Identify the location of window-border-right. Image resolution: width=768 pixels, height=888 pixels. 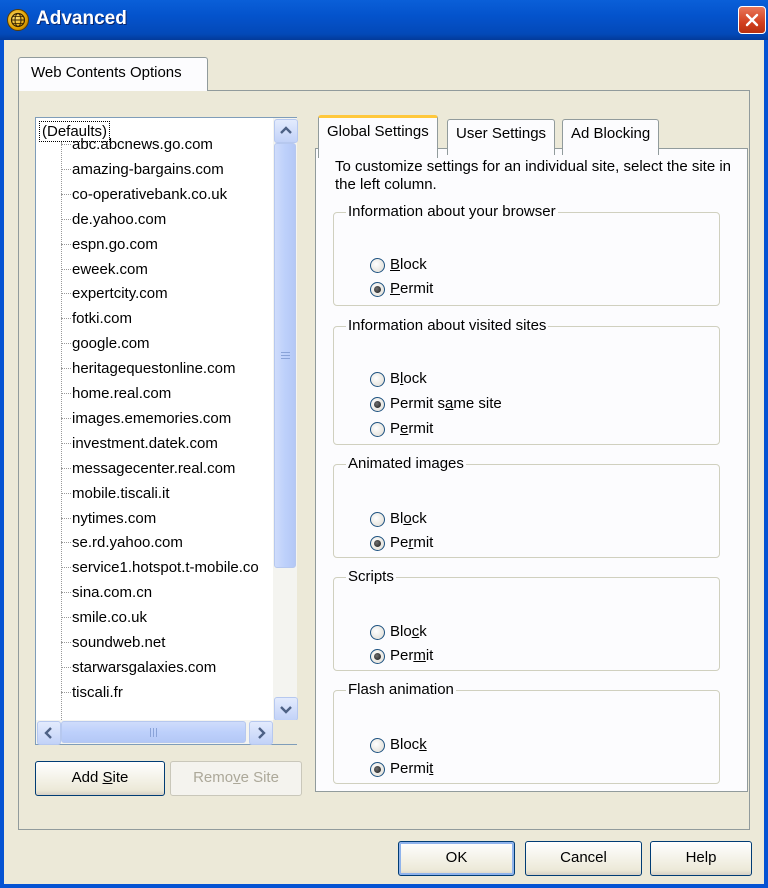
(766, 464).